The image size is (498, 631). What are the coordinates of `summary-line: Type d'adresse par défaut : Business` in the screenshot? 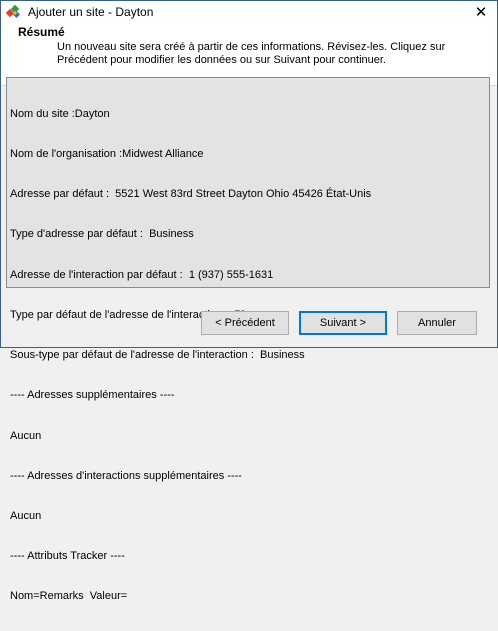 It's located at (102, 234).